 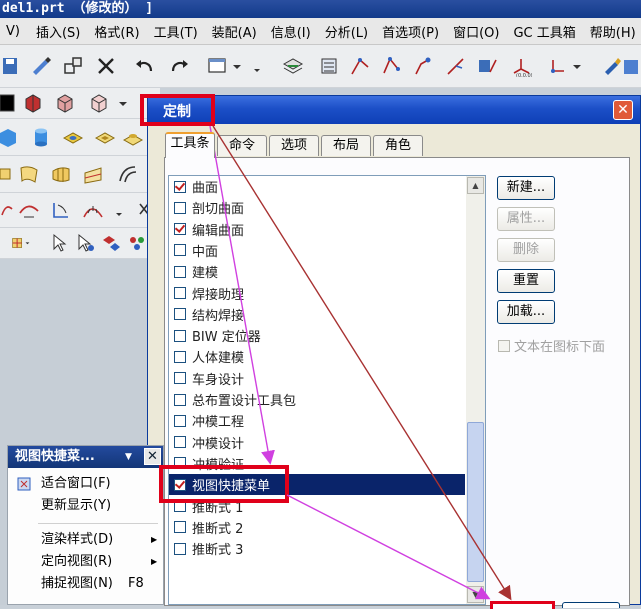 What do you see at coordinates (317, 442) in the screenshot?
I see `toolbar-list-item: 冲模设计` at bounding box center [317, 442].